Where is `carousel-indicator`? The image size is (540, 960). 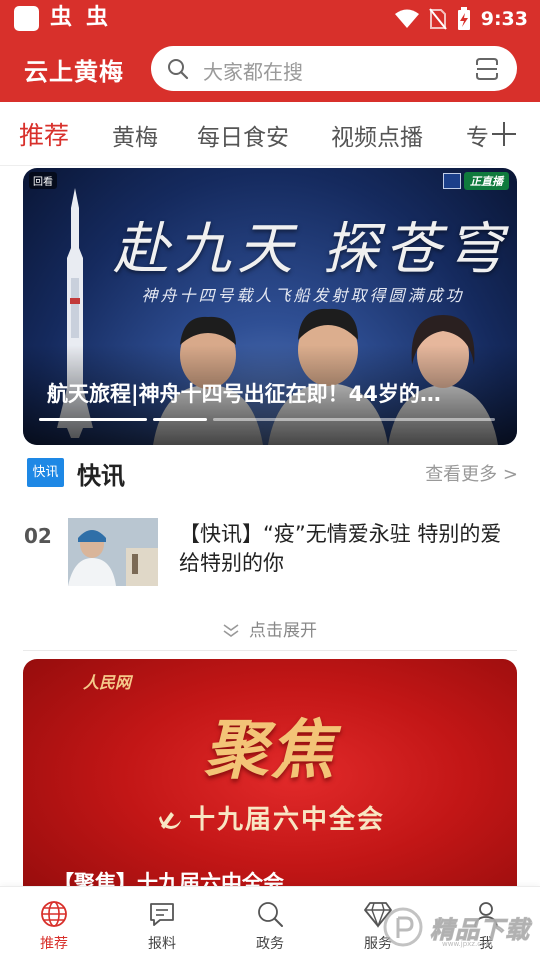 carousel-indicator is located at coordinates (267, 419).